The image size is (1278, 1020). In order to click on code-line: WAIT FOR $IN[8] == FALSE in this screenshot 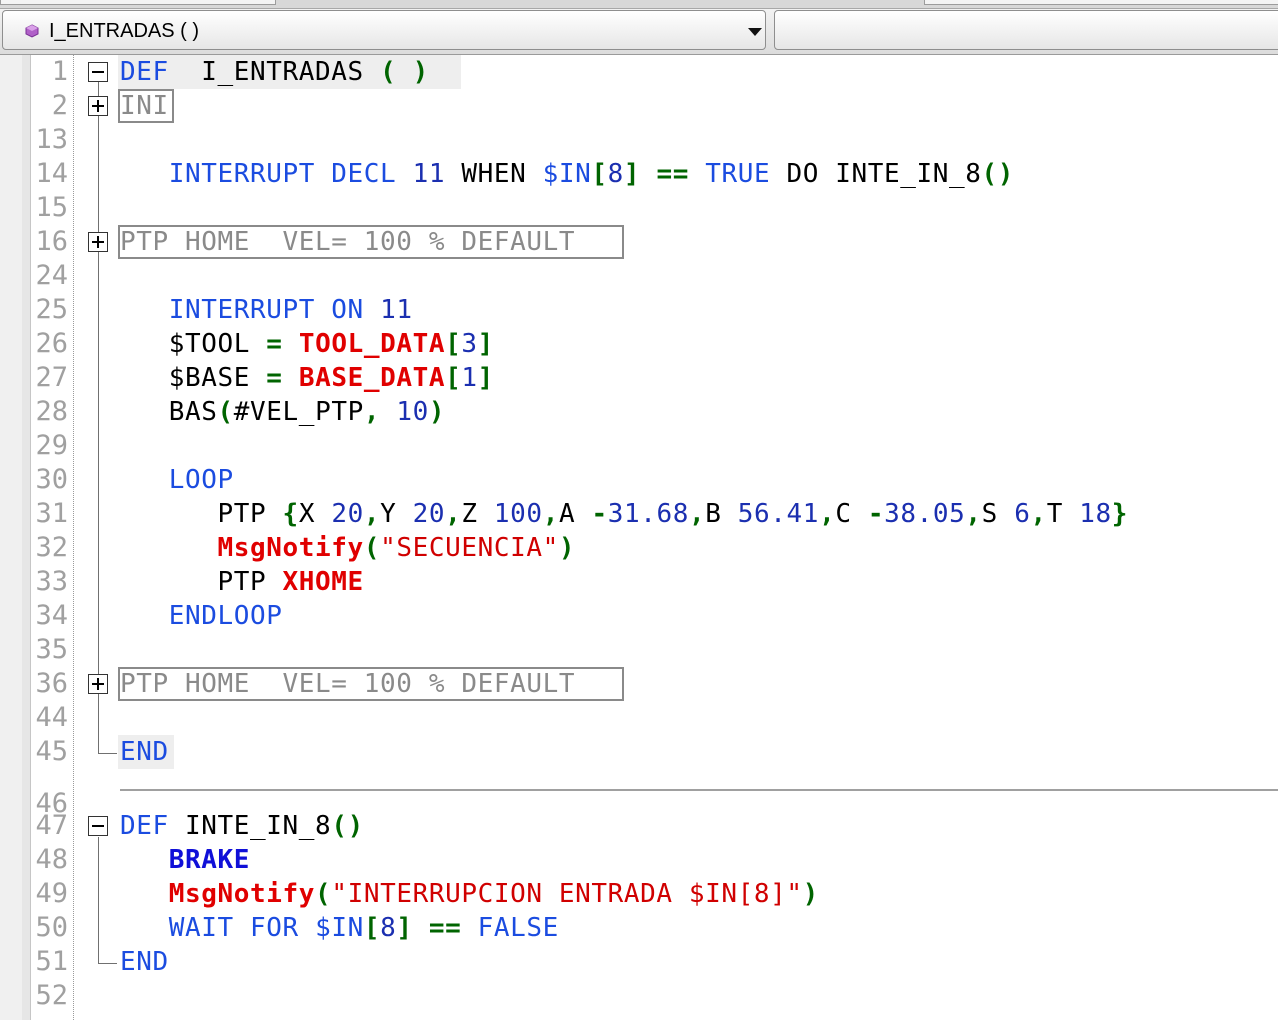, I will do `click(339, 928)`.